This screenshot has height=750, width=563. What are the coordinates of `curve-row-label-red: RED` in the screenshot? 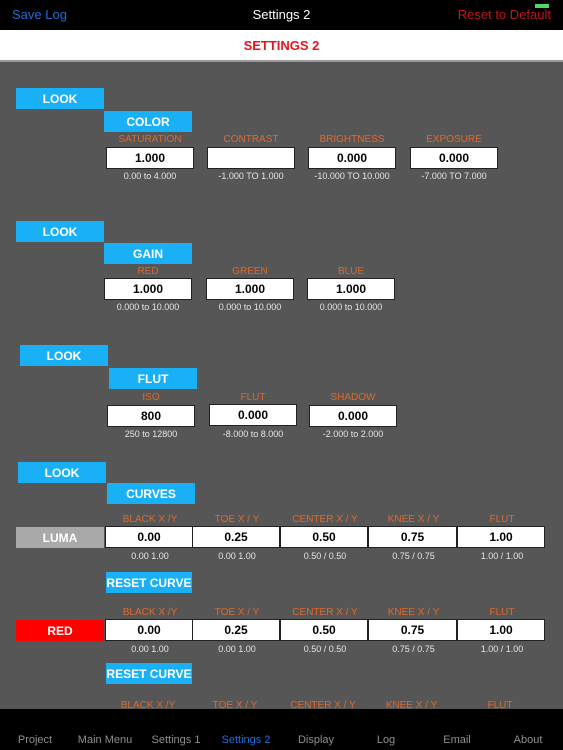 It's located at (60, 630).